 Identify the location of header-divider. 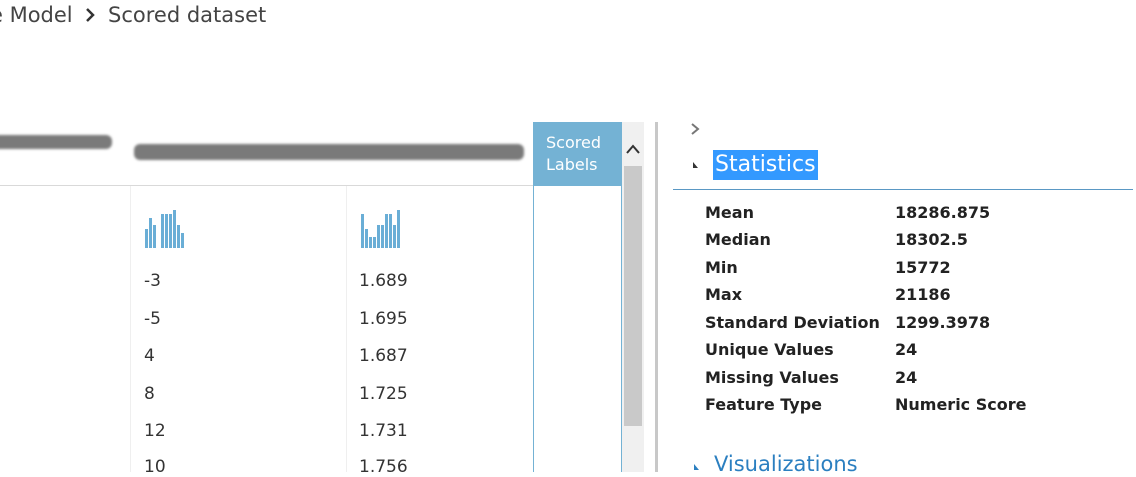
(266, 185).